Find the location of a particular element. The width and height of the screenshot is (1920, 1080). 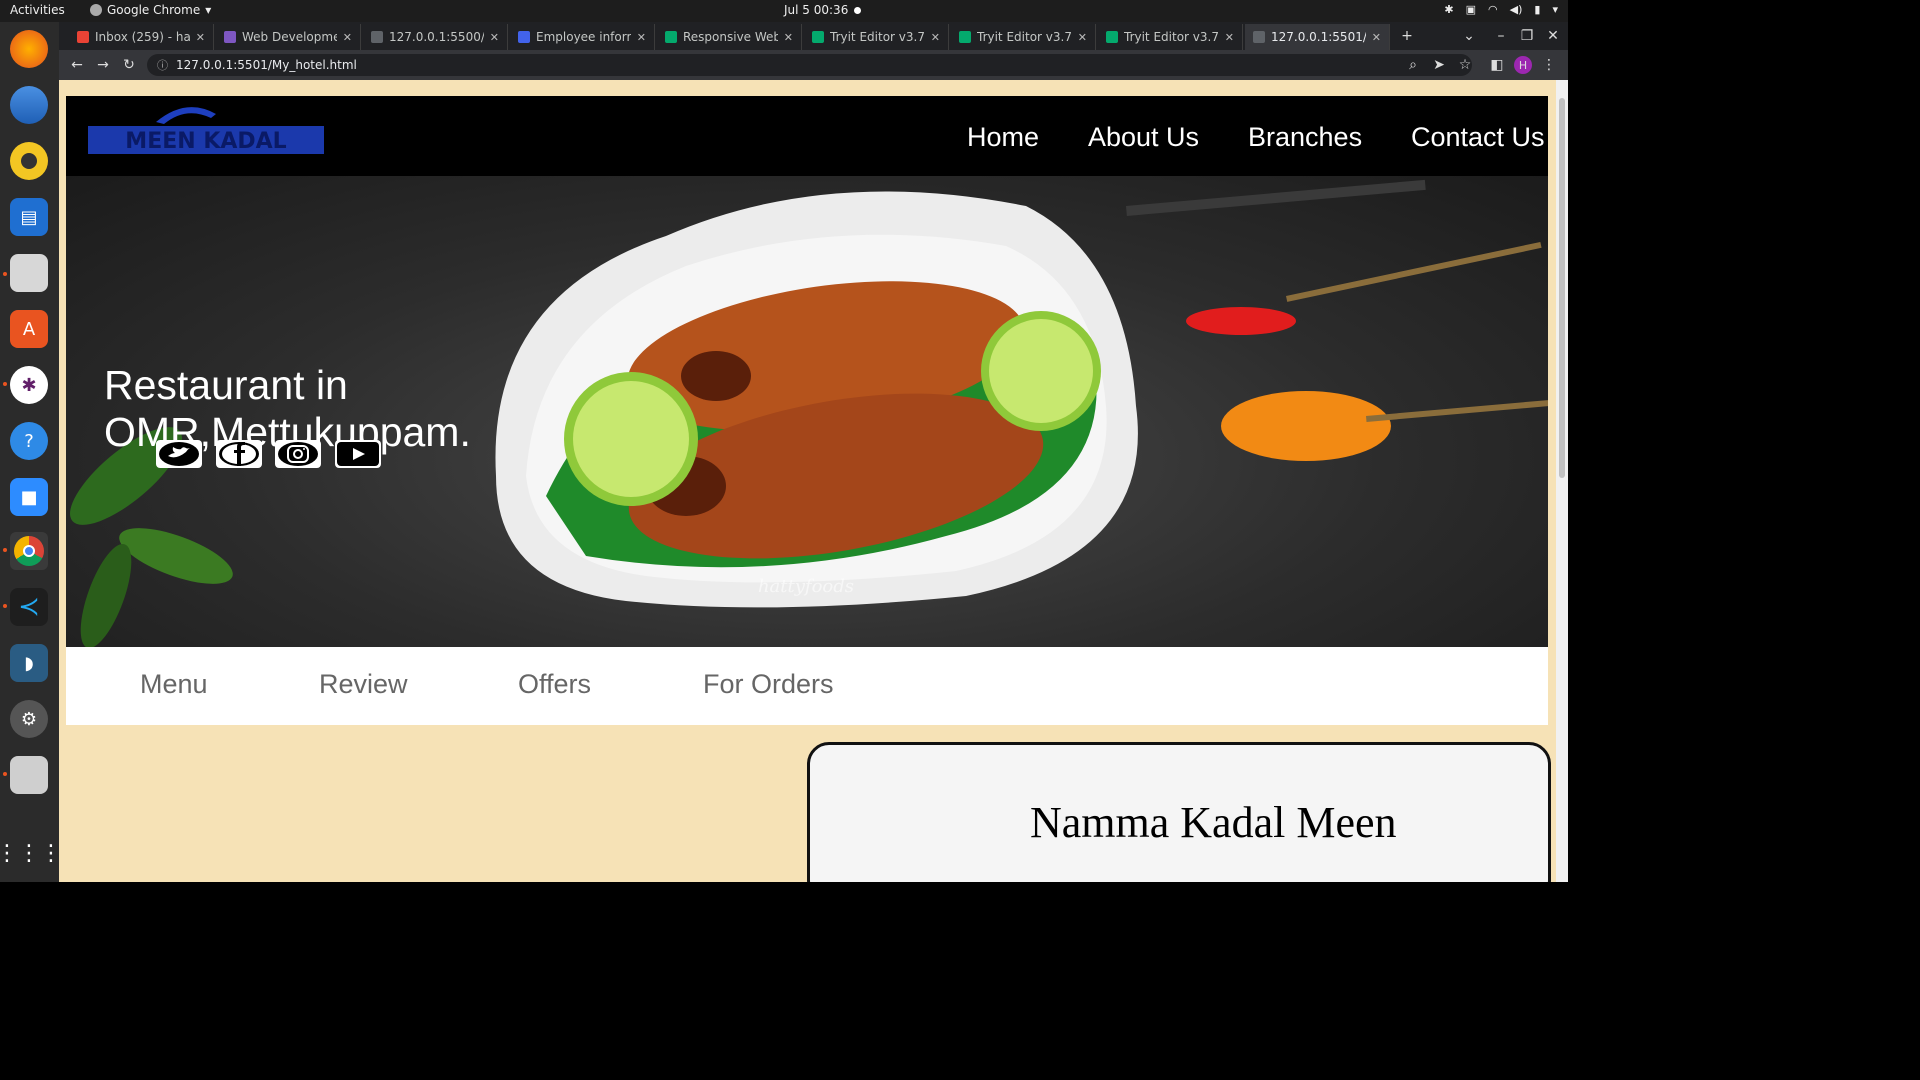

dock: ▤ A ✱ ? ■ ≺ ◗ ⚙ ⋮⋮⋮ is located at coordinates (31, 452).